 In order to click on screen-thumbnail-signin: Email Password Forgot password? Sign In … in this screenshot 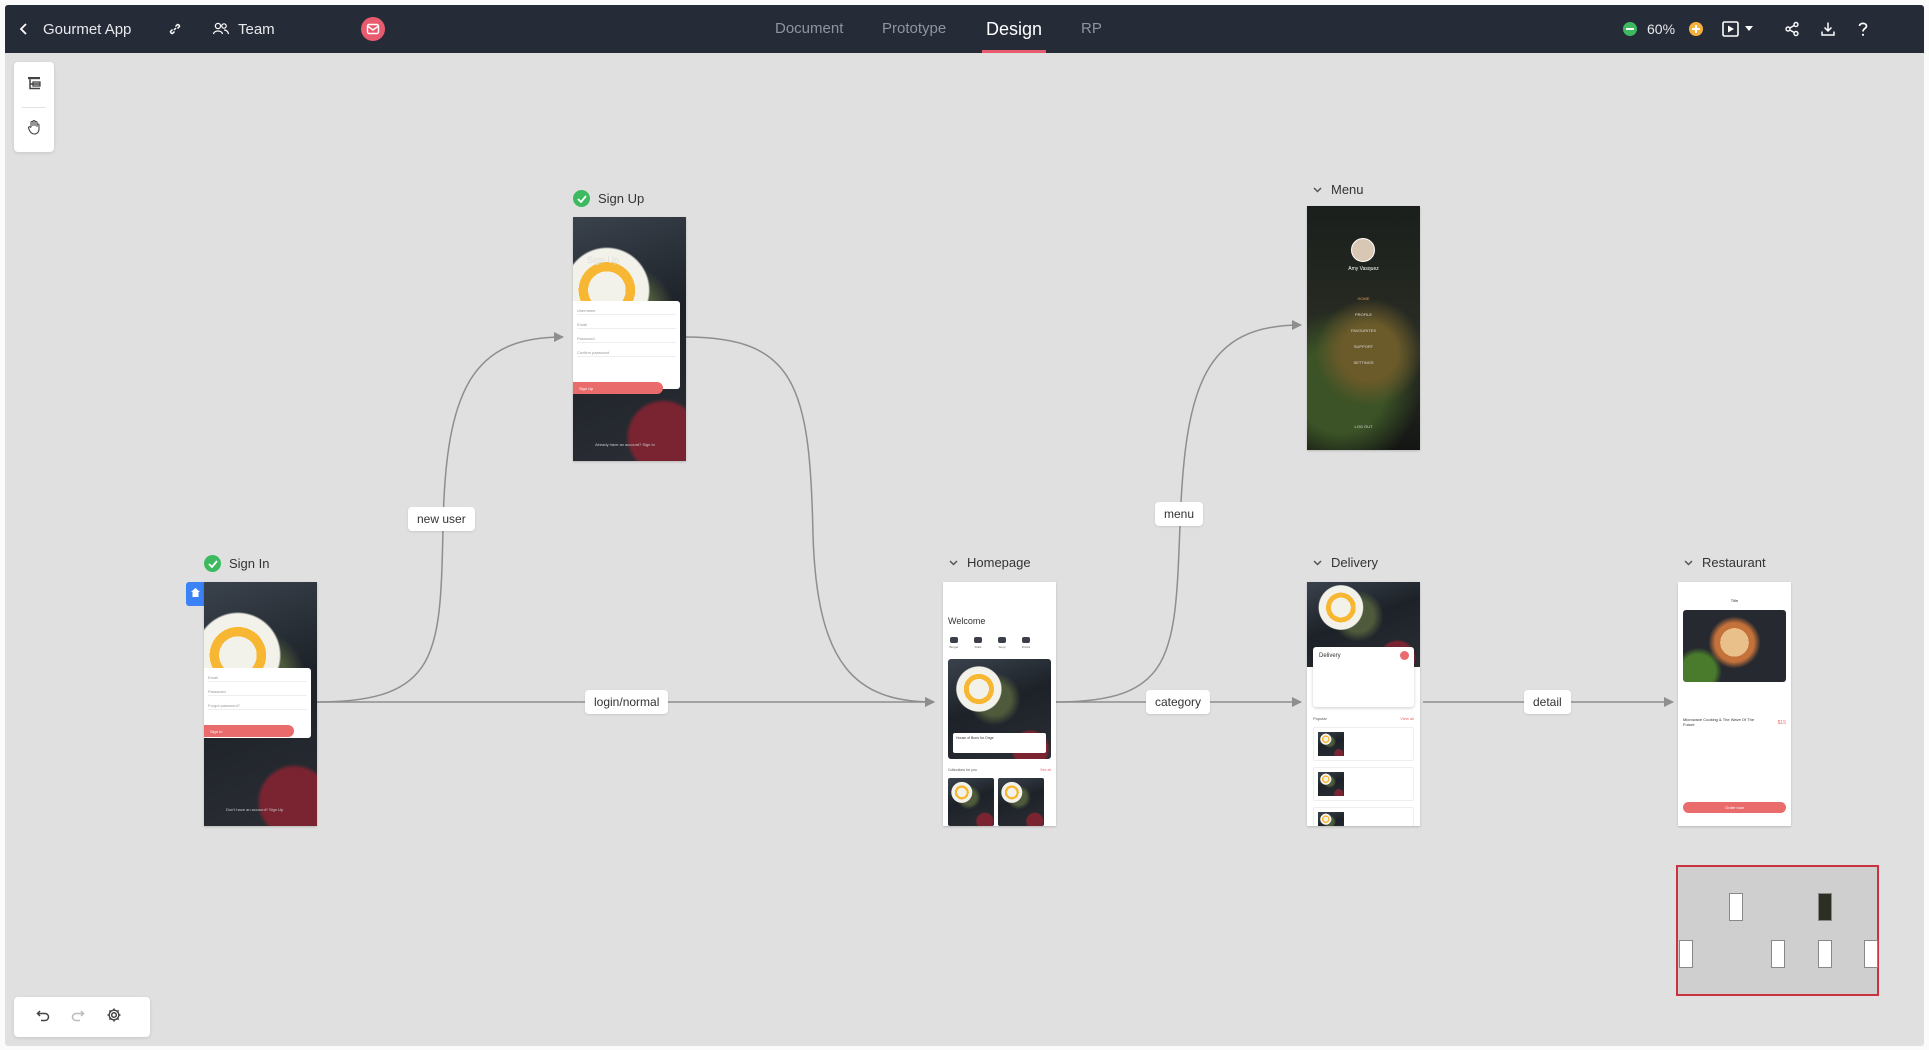, I will do `click(260, 704)`.